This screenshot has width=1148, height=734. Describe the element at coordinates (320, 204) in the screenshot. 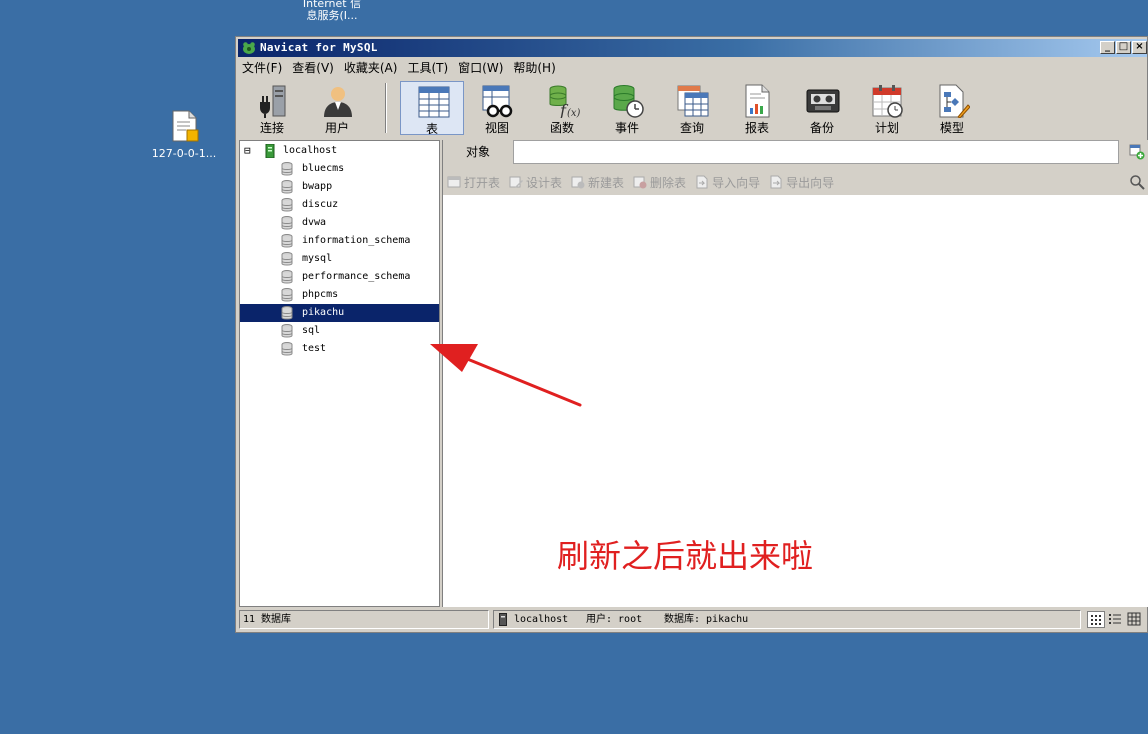

I see `tree-database-label: discuz` at that location.